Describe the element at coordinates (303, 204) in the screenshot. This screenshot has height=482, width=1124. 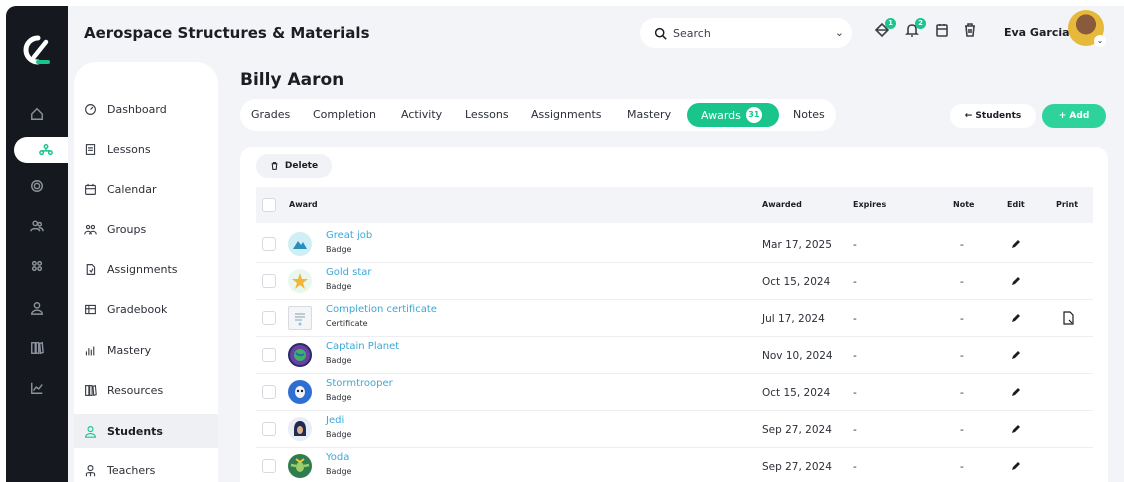
I see `header-award: Award` at that location.